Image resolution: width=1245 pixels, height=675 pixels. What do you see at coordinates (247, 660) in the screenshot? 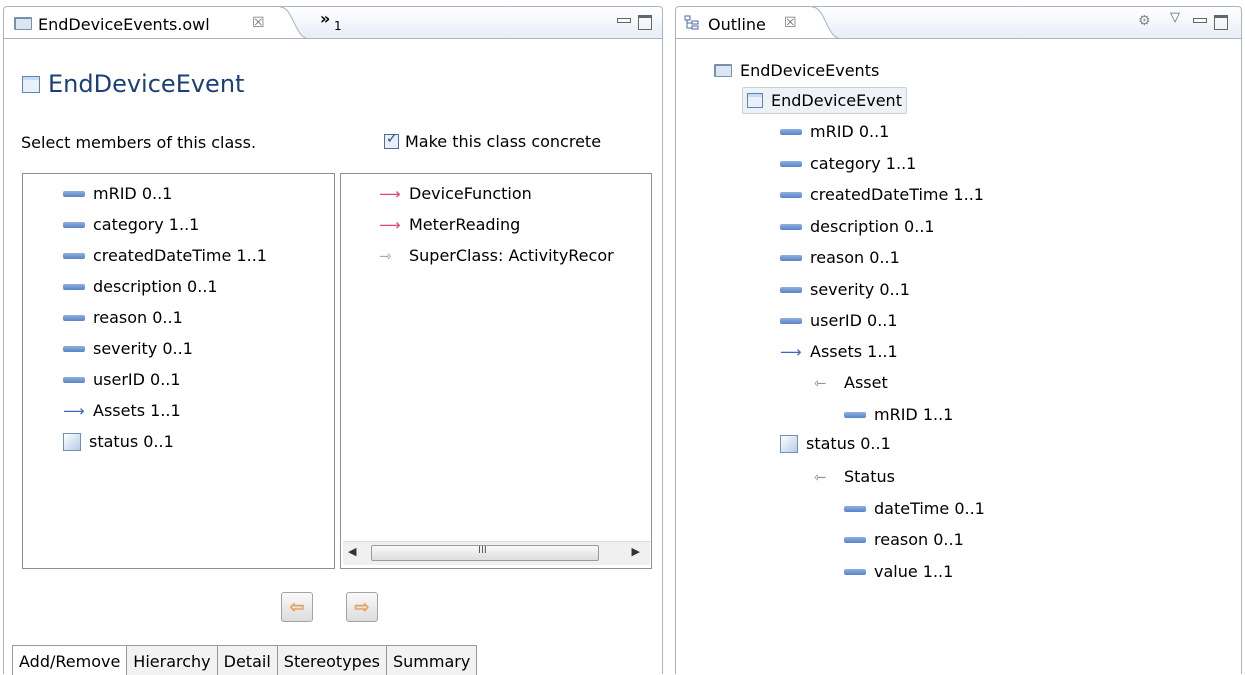
I see `tab-detail: Detail` at bounding box center [247, 660].